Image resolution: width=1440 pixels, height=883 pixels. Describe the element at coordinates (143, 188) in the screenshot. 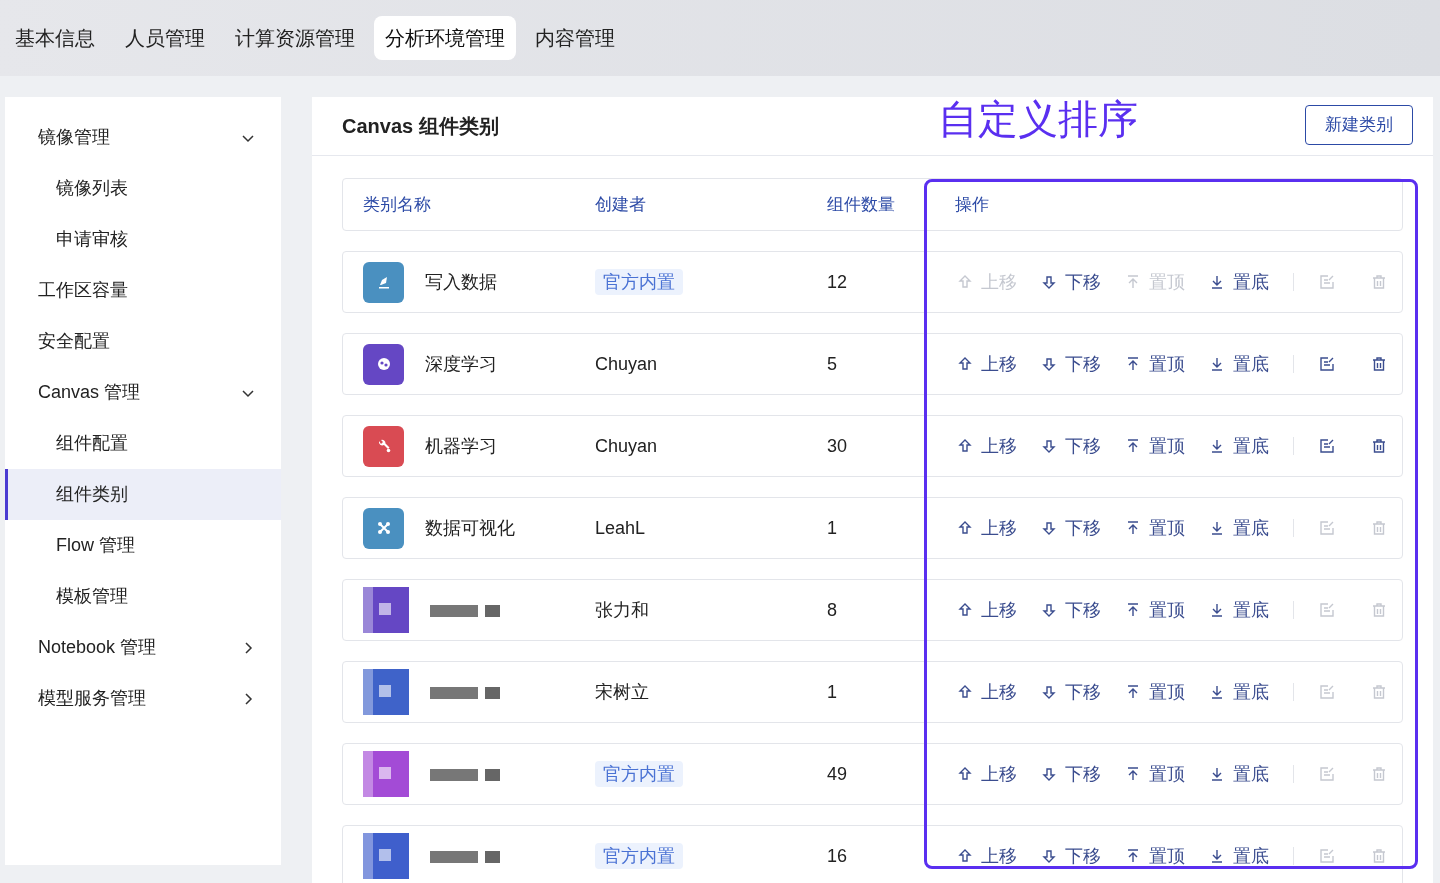

I see `sidebar-item: 镜像列表` at that location.